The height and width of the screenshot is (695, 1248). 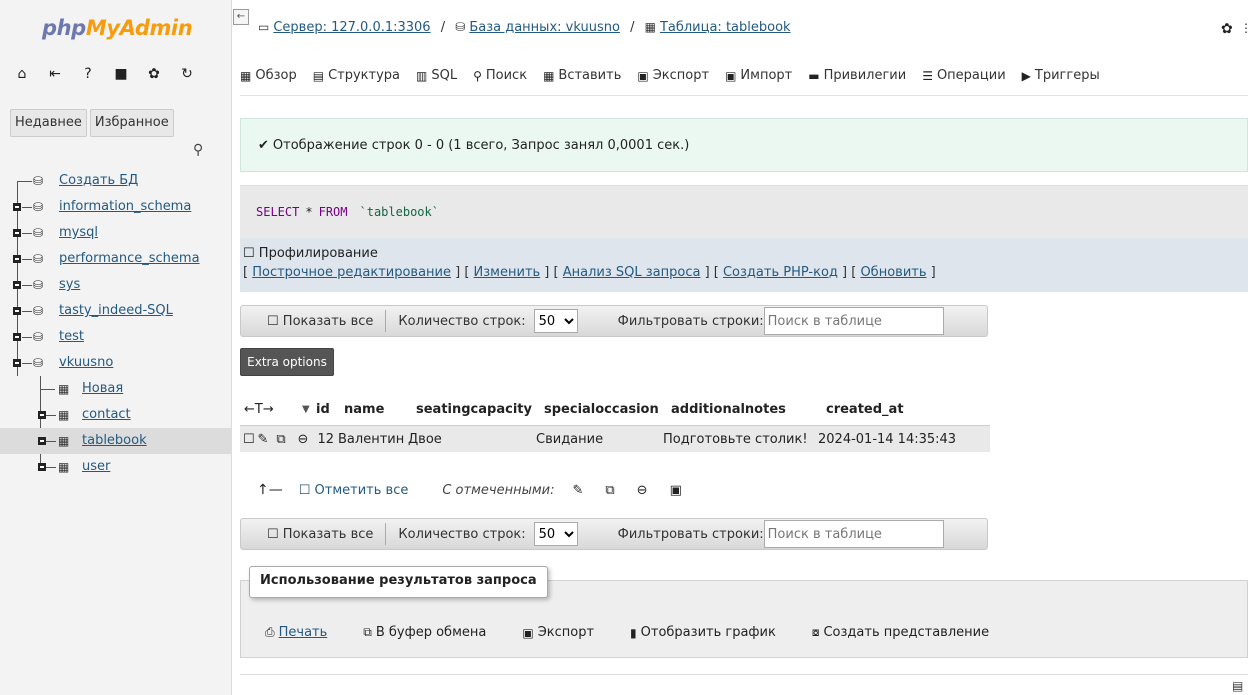 What do you see at coordinates (398, 582) in the screenshot?
I see `query-results-legend: Использование результатов запроса` at bounding box center [398, 582].